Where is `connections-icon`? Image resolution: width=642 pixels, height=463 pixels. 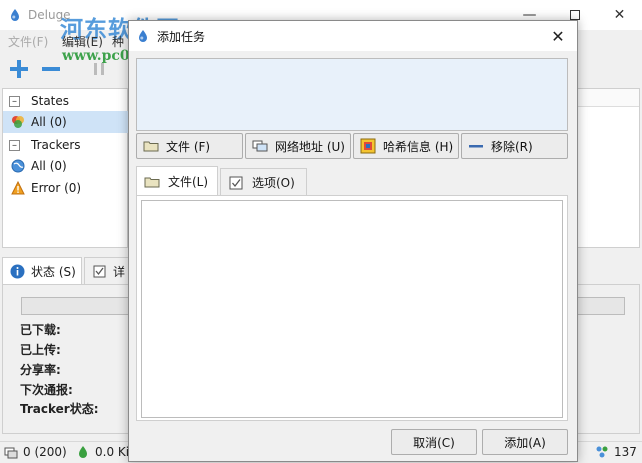 connections-icon is located at coordinates (11, 453).